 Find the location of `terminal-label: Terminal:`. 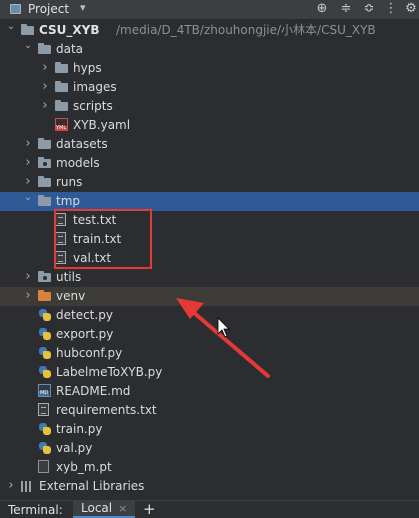

terminal-label: Terminal: is located at coordinates (35, 510).